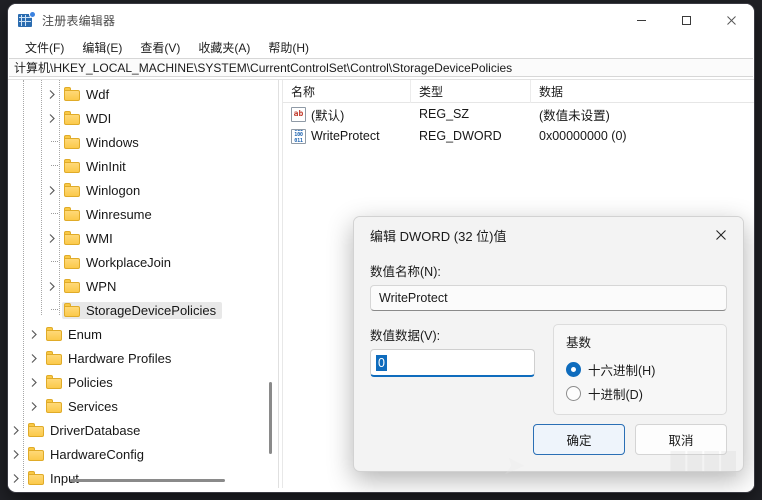  Describe the element at coordinates (137, 480) in the screenshot. I see `tree-horizontal-scrollbar` at that location.